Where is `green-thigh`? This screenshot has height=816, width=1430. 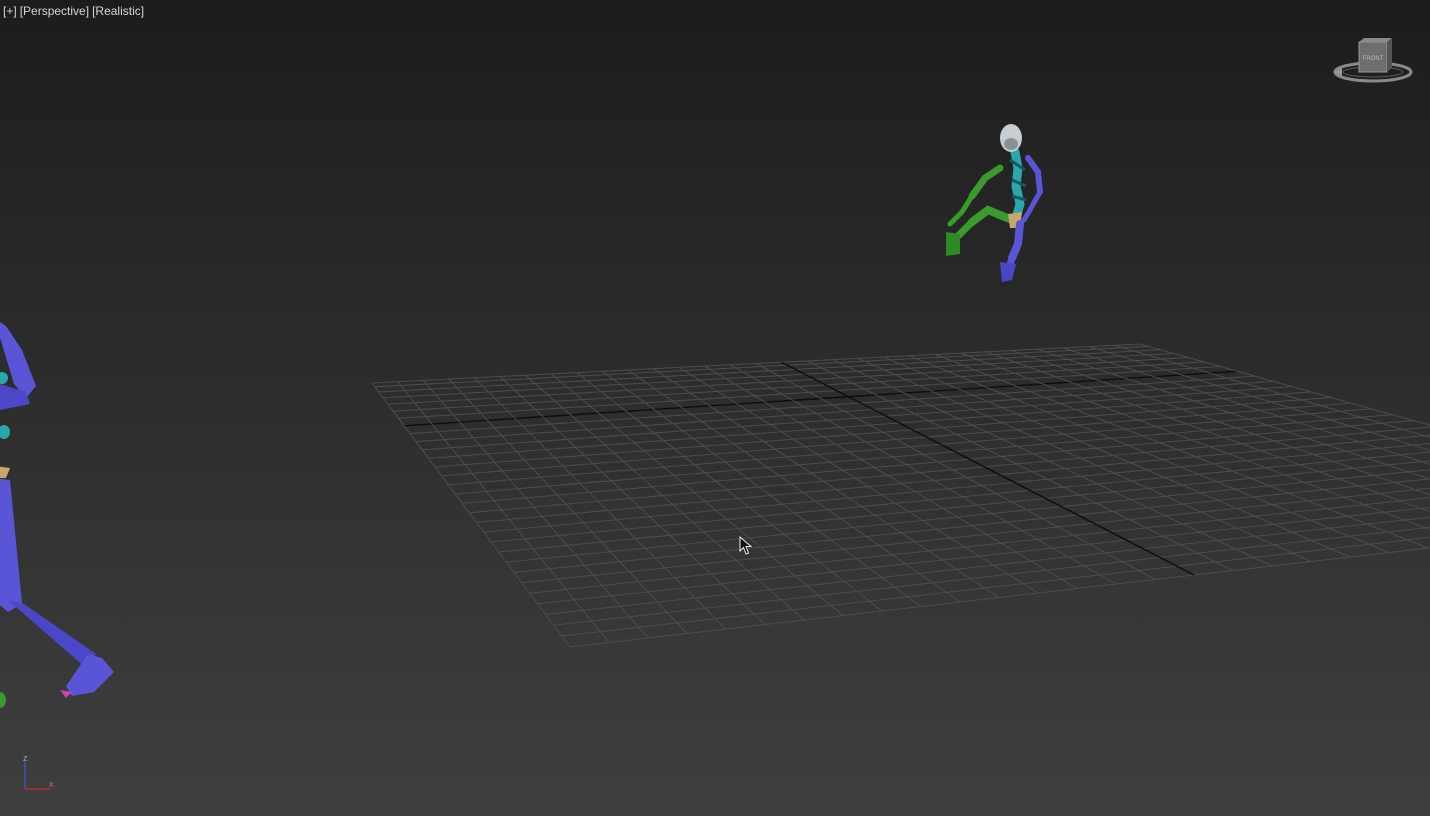 green-thigh is located at coordinates (992, 215).